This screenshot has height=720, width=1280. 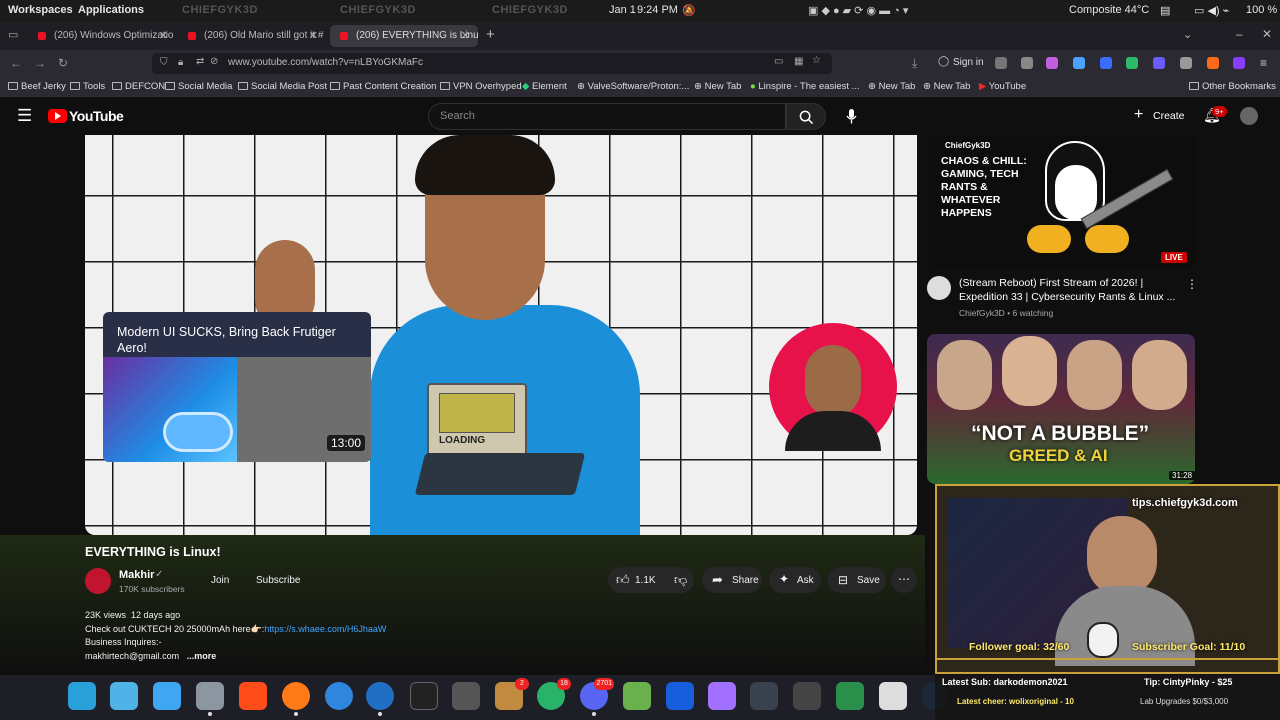 What do you see at coordinates (253, 696) in the screenshot?
I see `brave-browser-icon` at bounding box center [253, 696].